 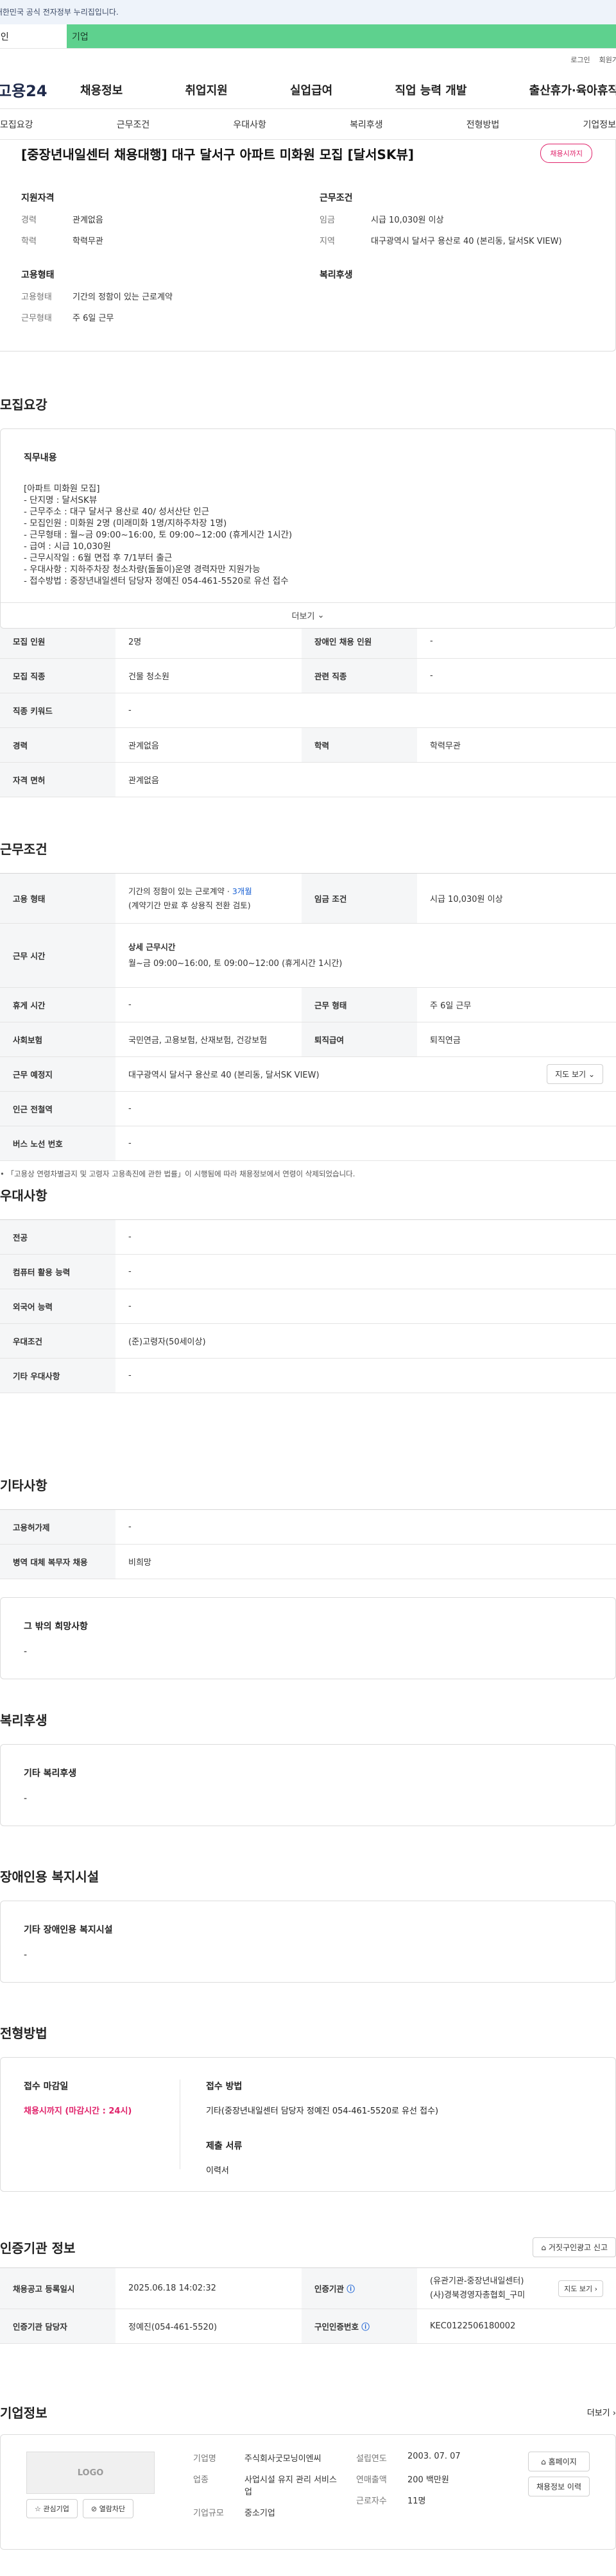 I want to click on map-button: 지도 보기 ⌄, so click(x=575, y=1074).